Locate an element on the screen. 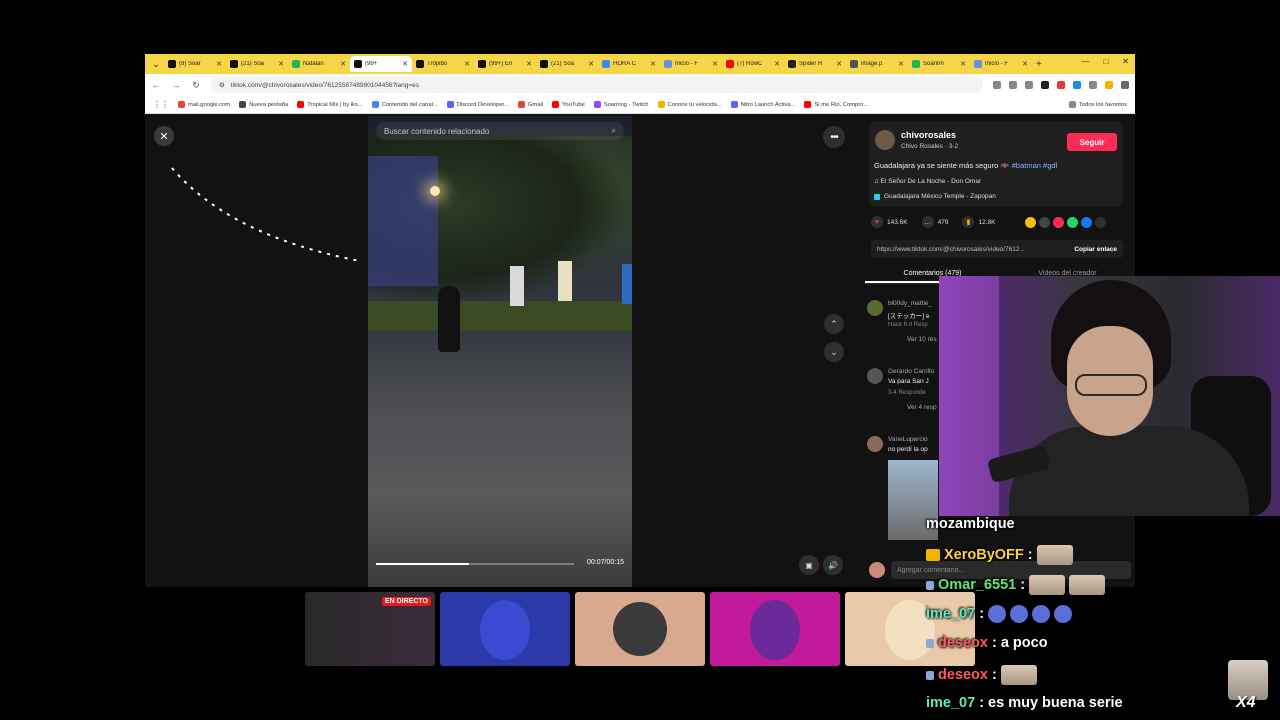 This screenshot has width=1280, height=720. search-icon: ⌕ is located at coordinates (614, 131).